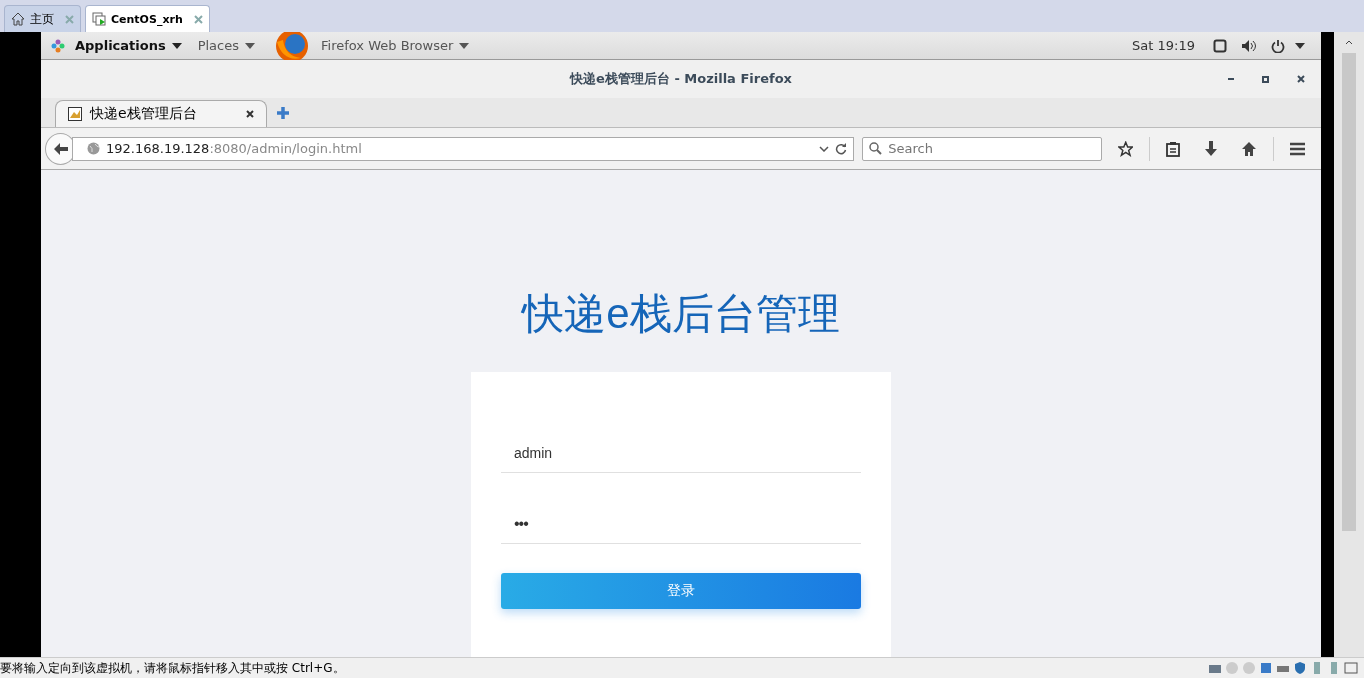 This screenshot has height=678, width=1364. I want to click on scrollbar, so click(1349, 344).